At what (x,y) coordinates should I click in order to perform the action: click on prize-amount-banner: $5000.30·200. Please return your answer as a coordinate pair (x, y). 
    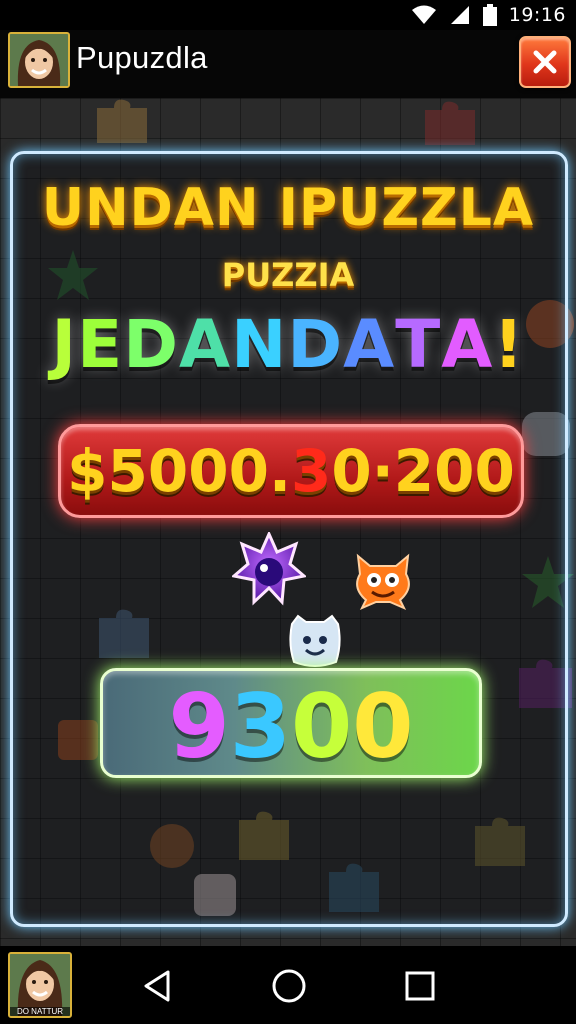
    Looking at the image, I should click on (291, 471).